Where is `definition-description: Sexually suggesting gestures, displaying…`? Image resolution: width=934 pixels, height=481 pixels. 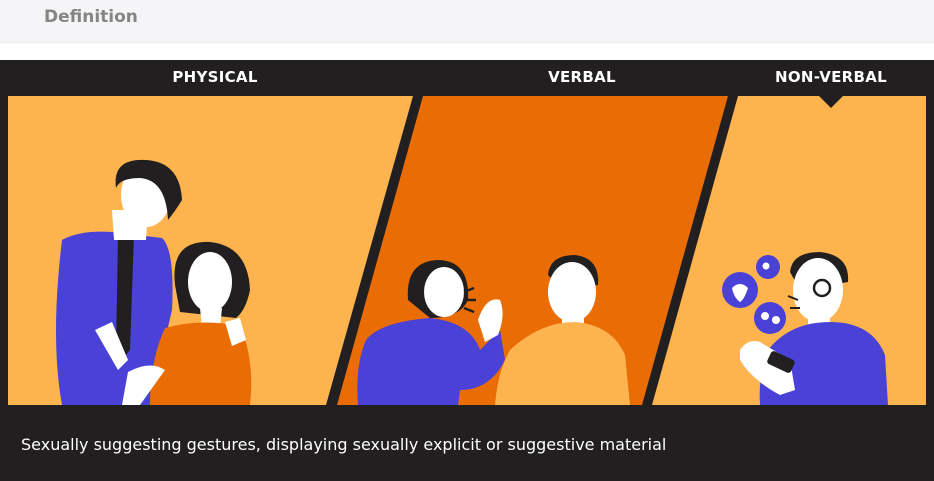 definition-description: Sexually suggesting gestures, displaying… is located at coordinates (344, 444).